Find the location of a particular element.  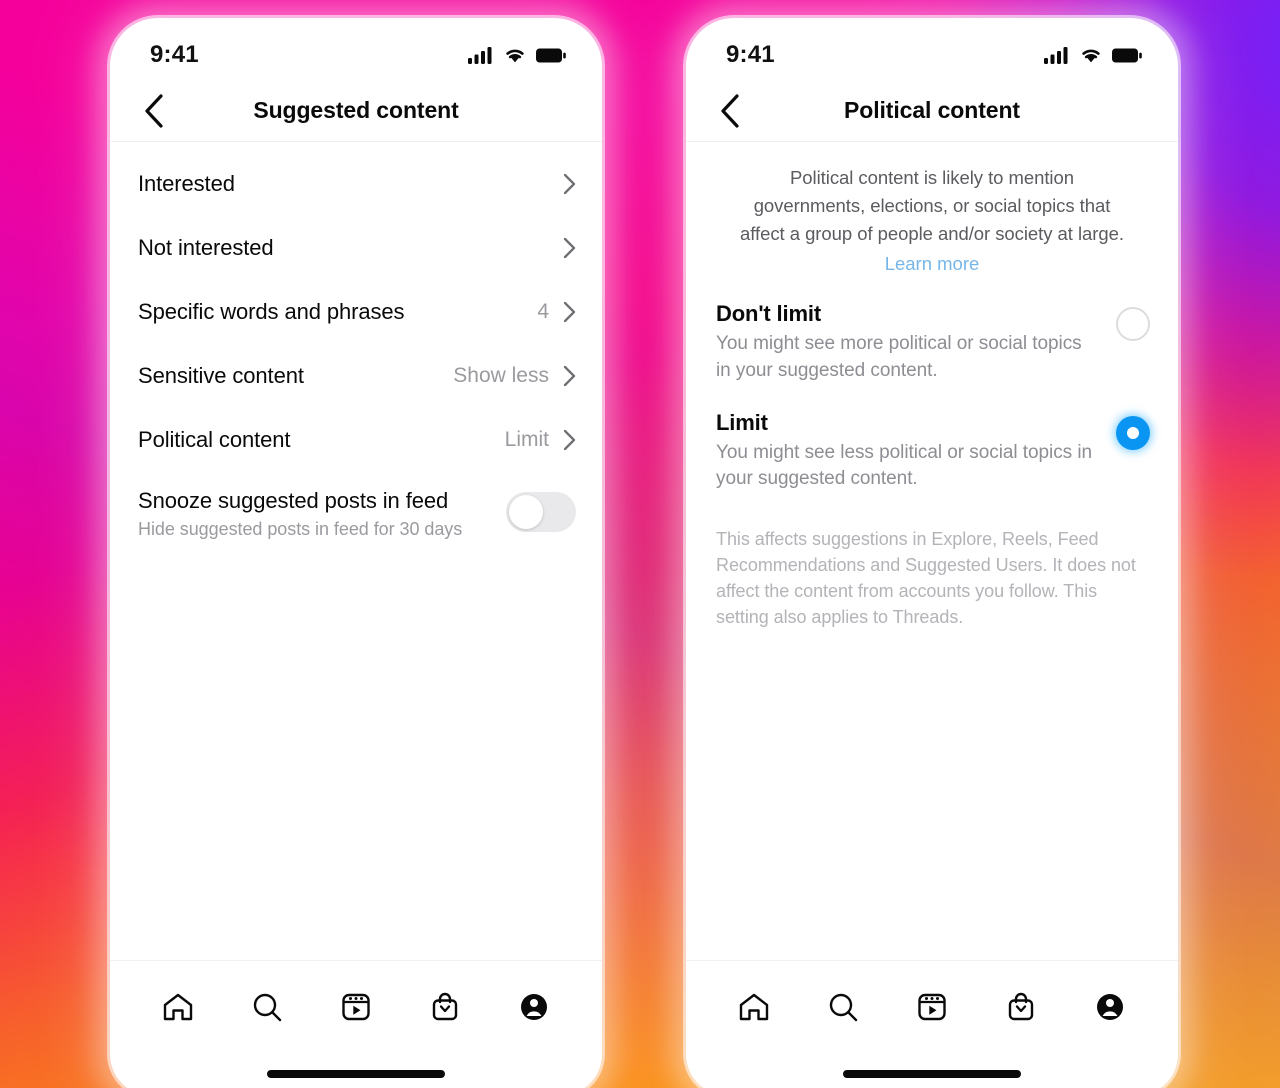

learn-more-link: Learn more is located at coordinates (932, 264).